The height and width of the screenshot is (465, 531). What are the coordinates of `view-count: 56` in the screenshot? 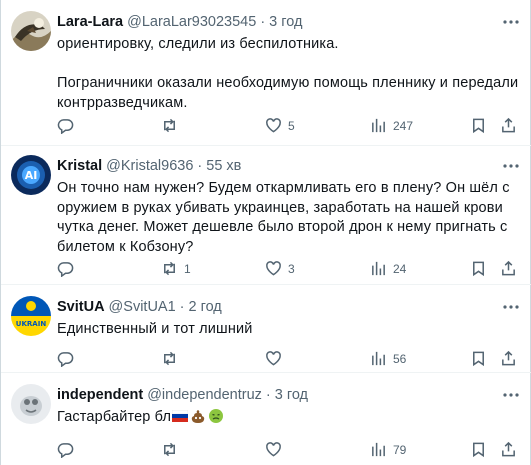 It's located at (400, 358).